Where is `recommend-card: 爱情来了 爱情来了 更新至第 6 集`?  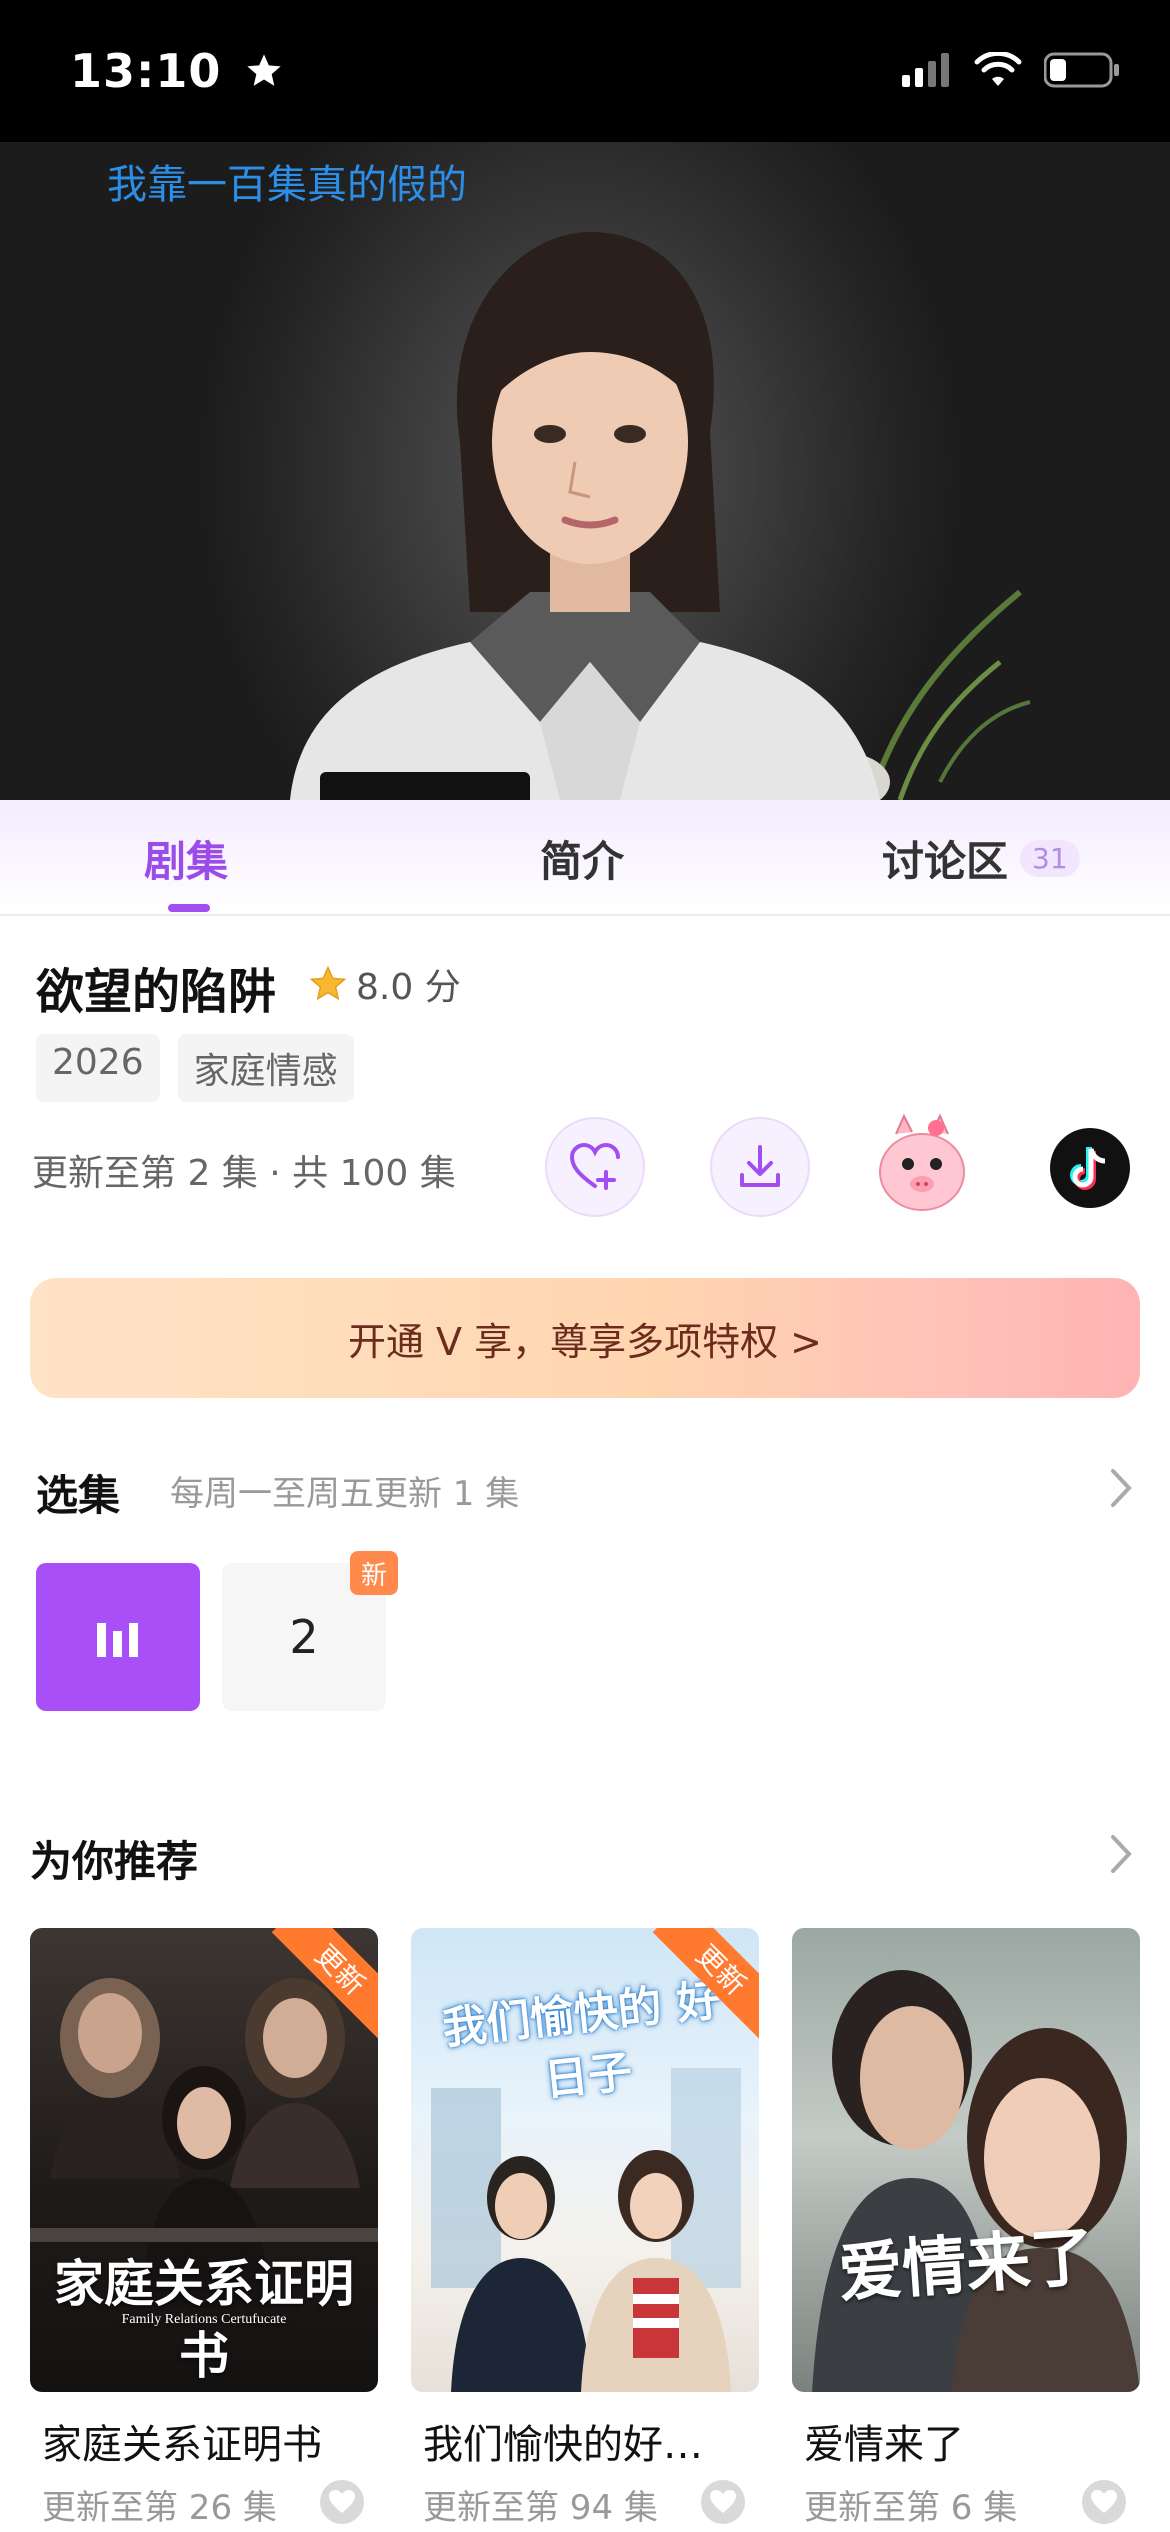 recommend-card: 爱情来了 爱情来了 更新至第 6 集 is located at coordinates (966, 2228).